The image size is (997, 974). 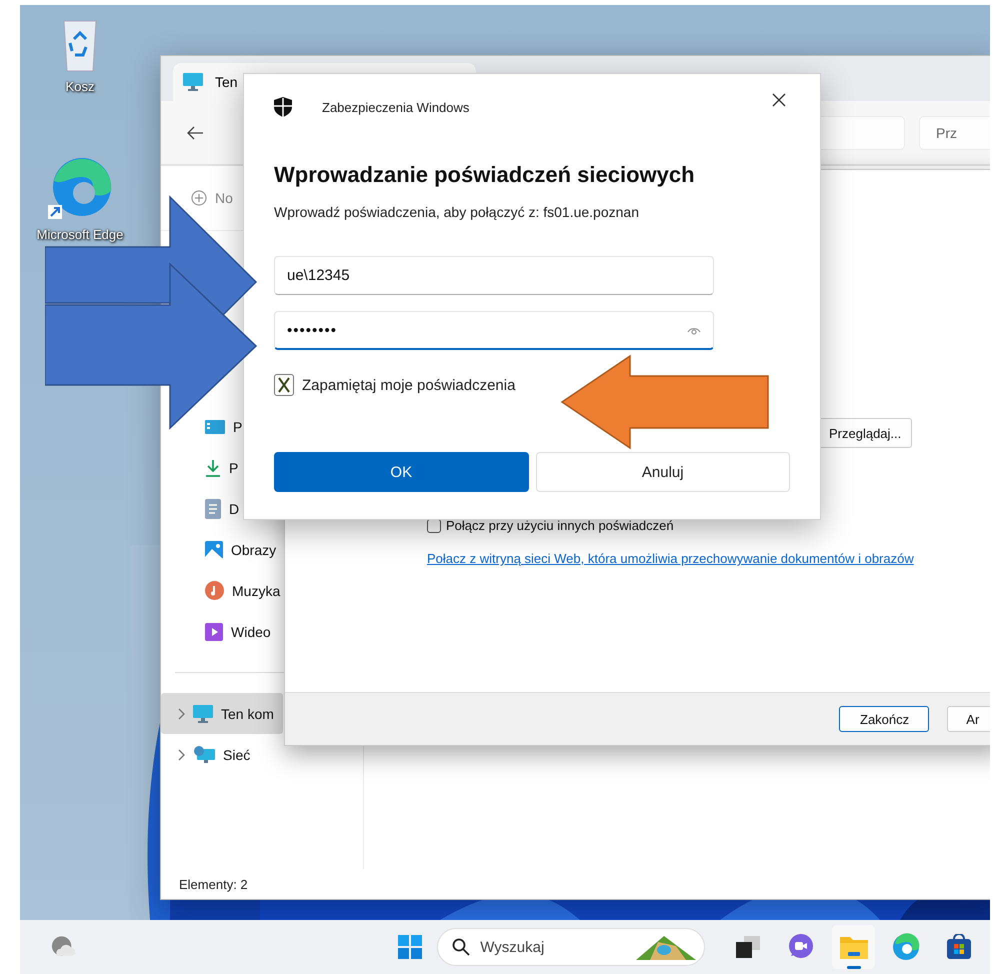 I want to click on desktop-icon-label: Microsoft Edge, so click(x=80, y=234).